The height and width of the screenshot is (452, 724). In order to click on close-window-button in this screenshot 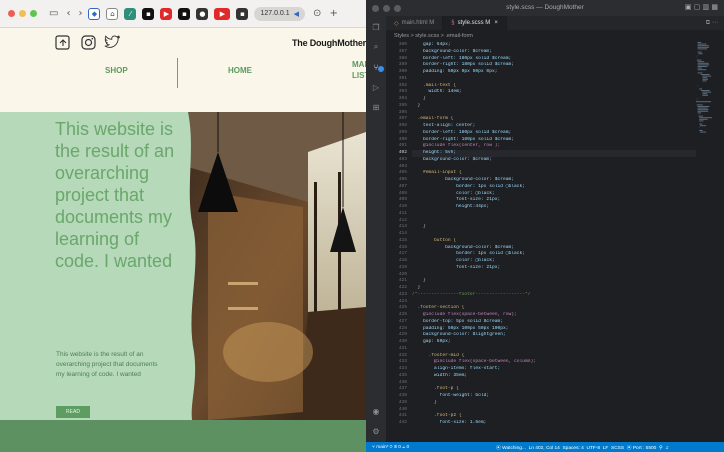, I will do `click(11, 13)`.